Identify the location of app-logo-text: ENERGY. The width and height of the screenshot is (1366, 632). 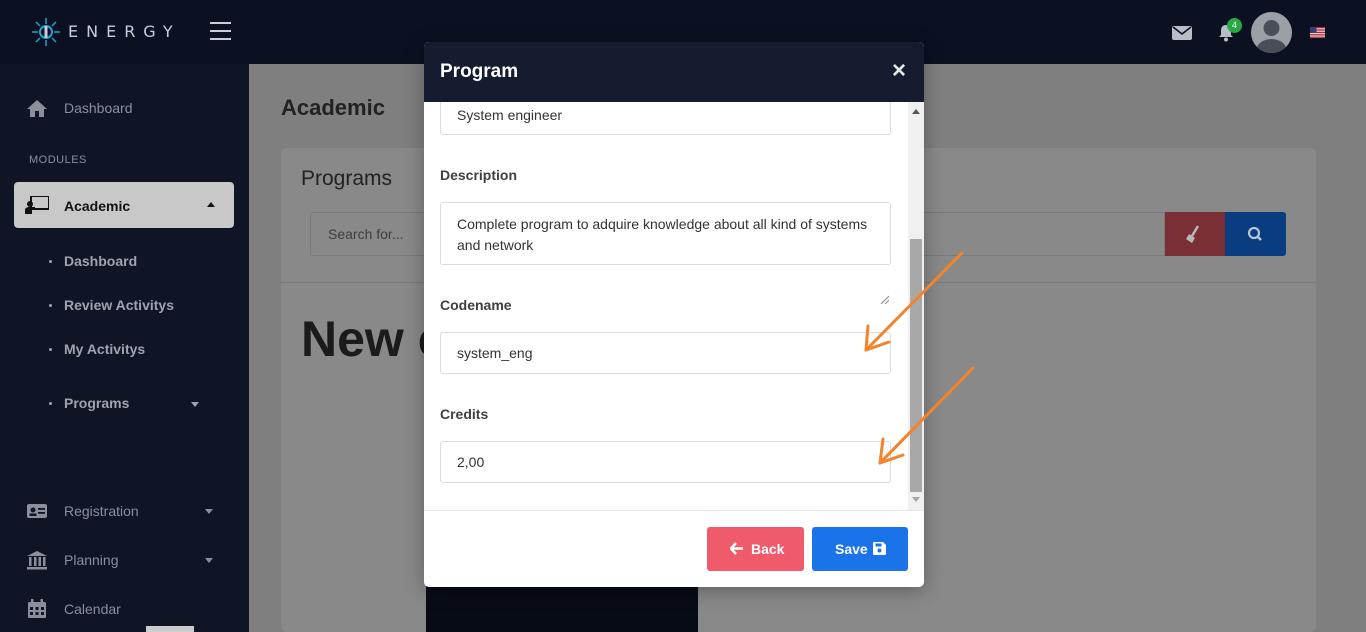
(124, 31).